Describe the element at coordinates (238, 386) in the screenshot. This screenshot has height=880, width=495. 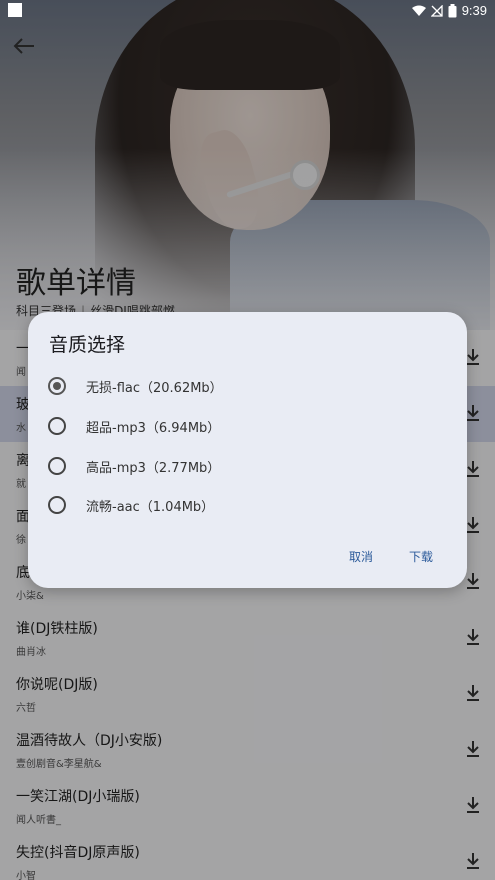
I see `quality-option-flac: 无损-flac（20.62Mb）` at that location.